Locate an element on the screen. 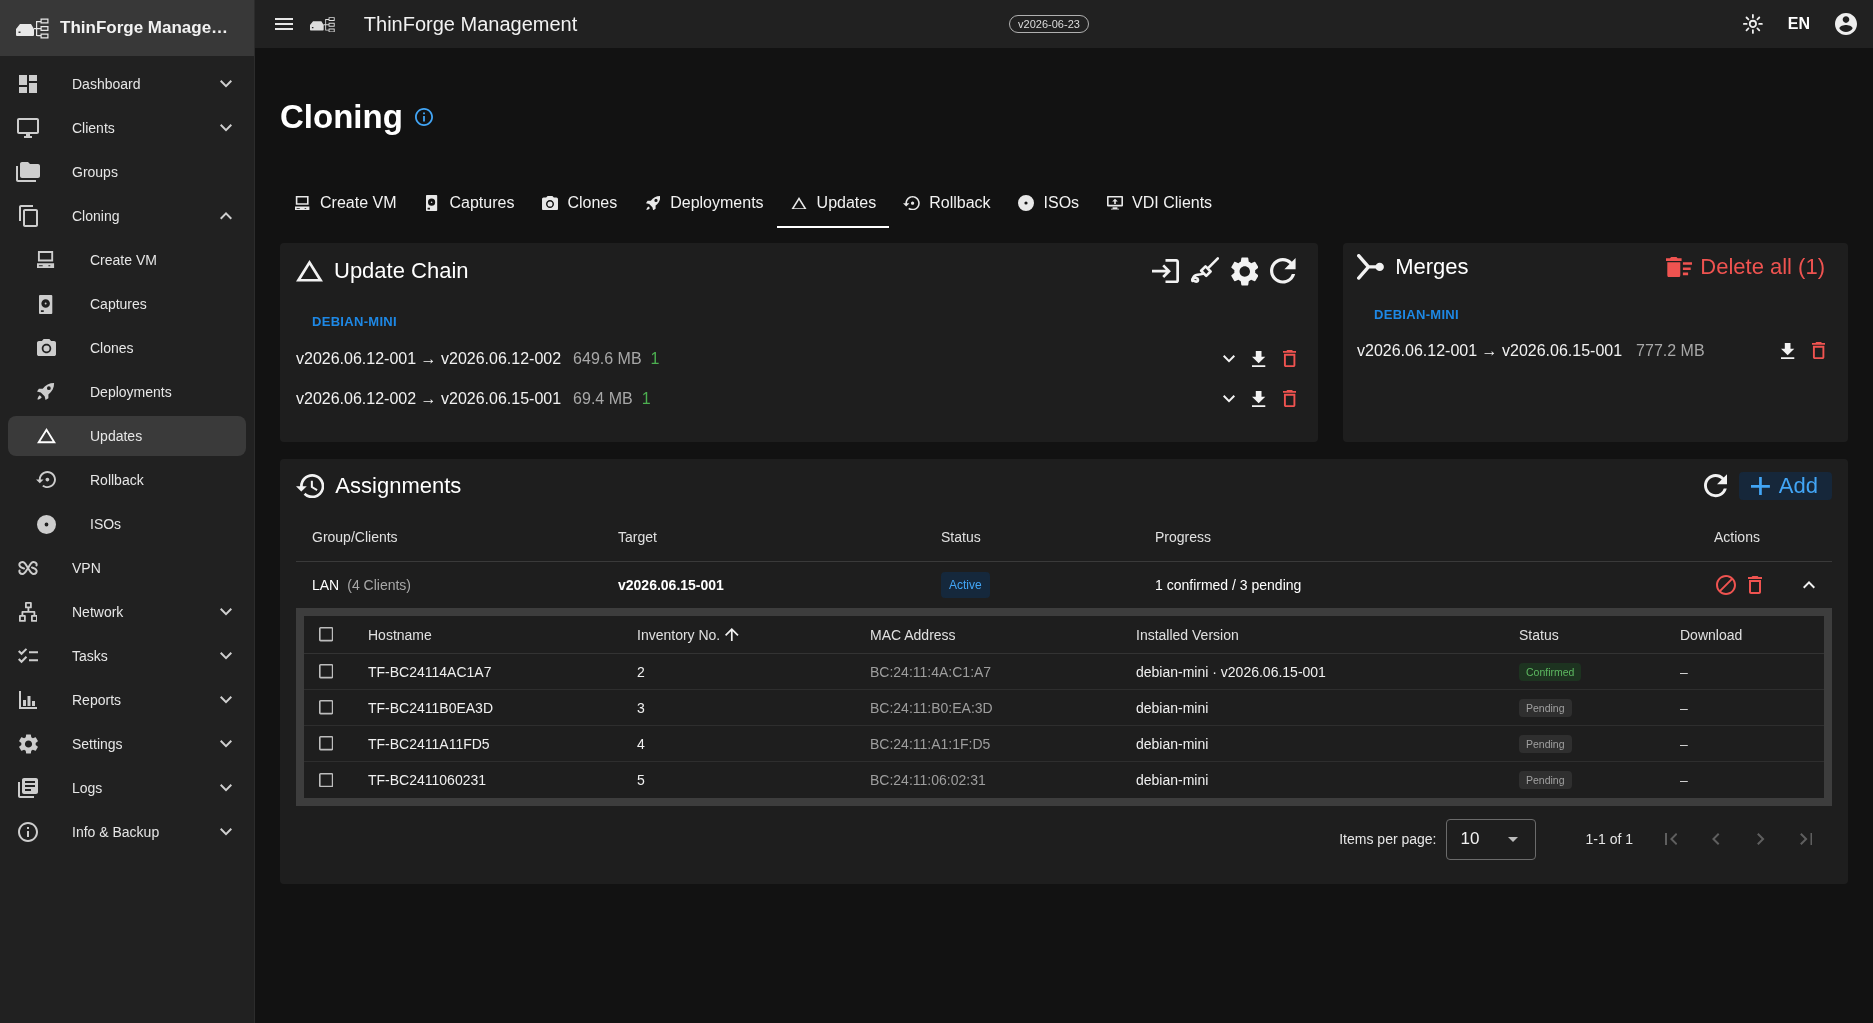 This screenshot has width=1873, height=1023. sidebar-item: Cloning is located at coordinates (127, 216).